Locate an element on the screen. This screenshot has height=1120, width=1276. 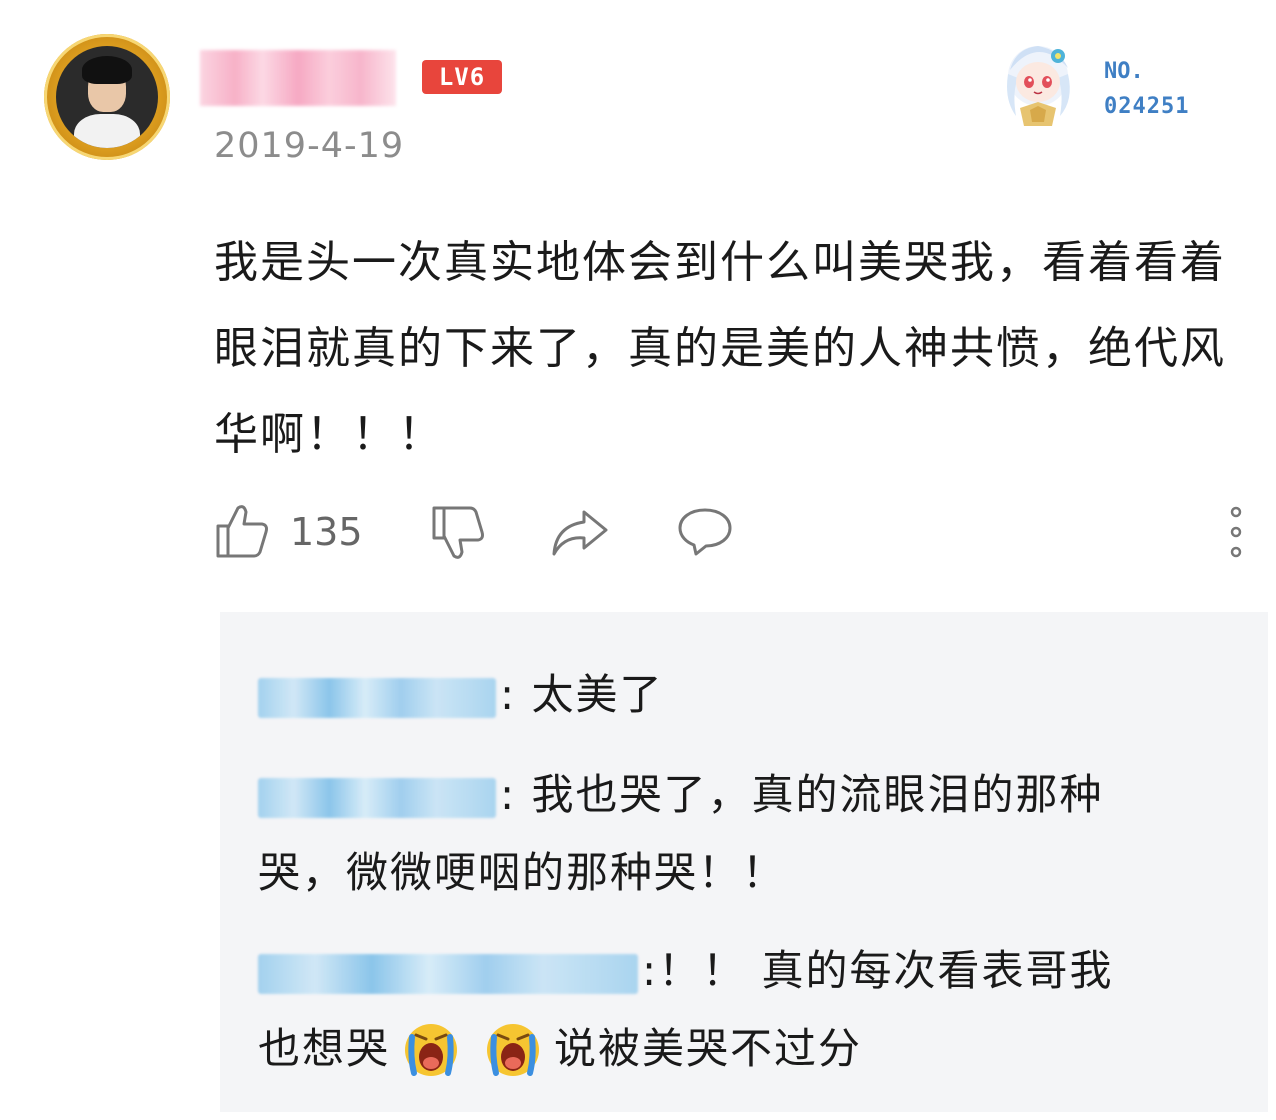
avatar-photo is located at coordinates (107, 97).